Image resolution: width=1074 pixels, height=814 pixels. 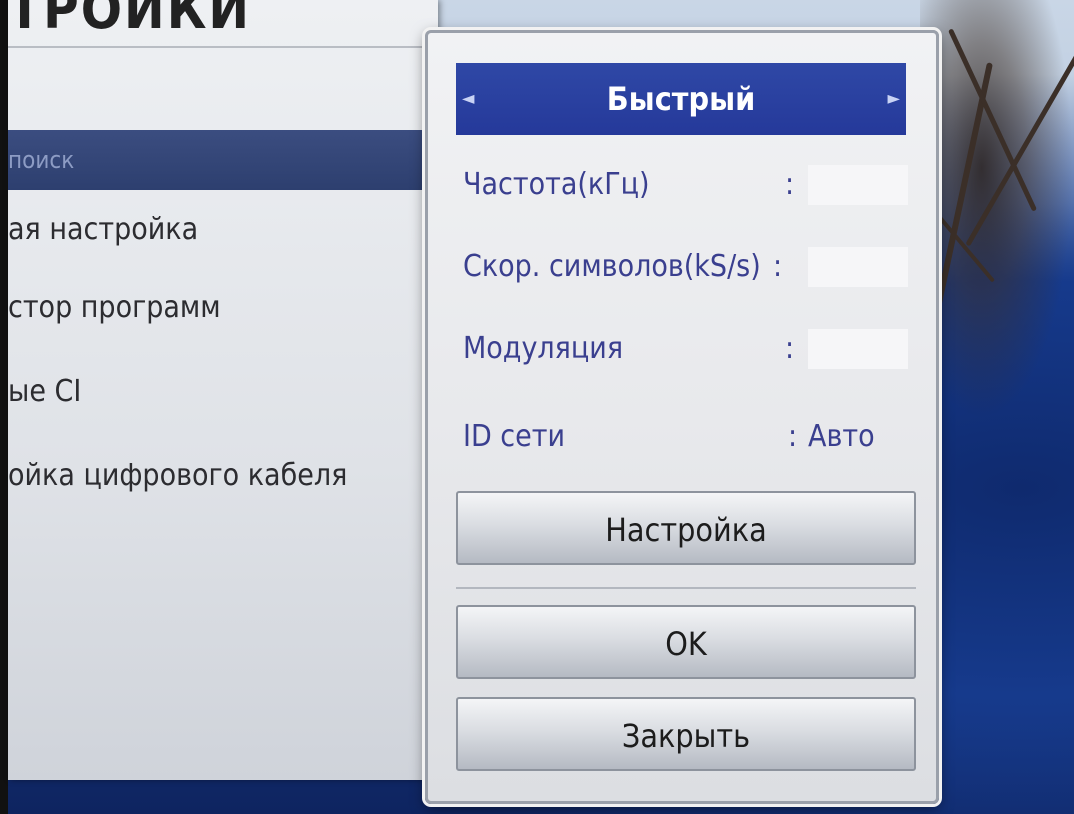 What do you see at coordinates (514, 436) in the screenshot?
I see `network-id-label: ID сети` at bounding box center [514, 436].